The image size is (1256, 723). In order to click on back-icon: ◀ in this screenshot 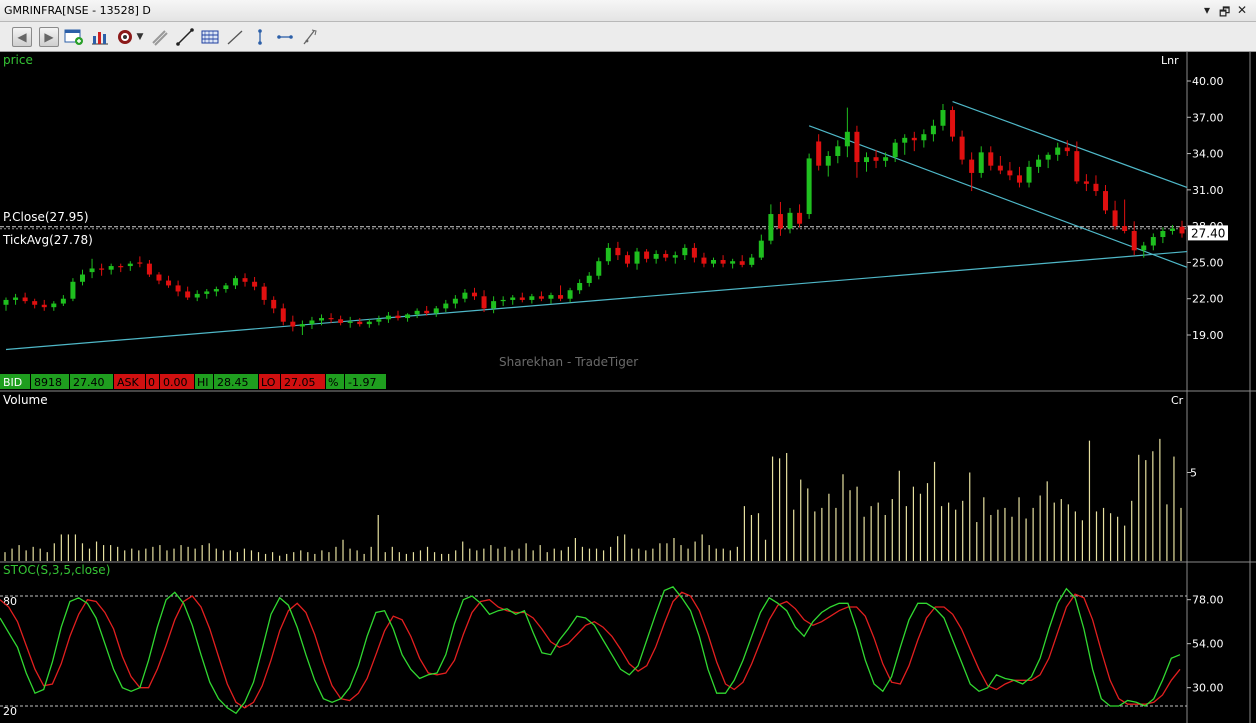, I will do `click(22, 37)`.